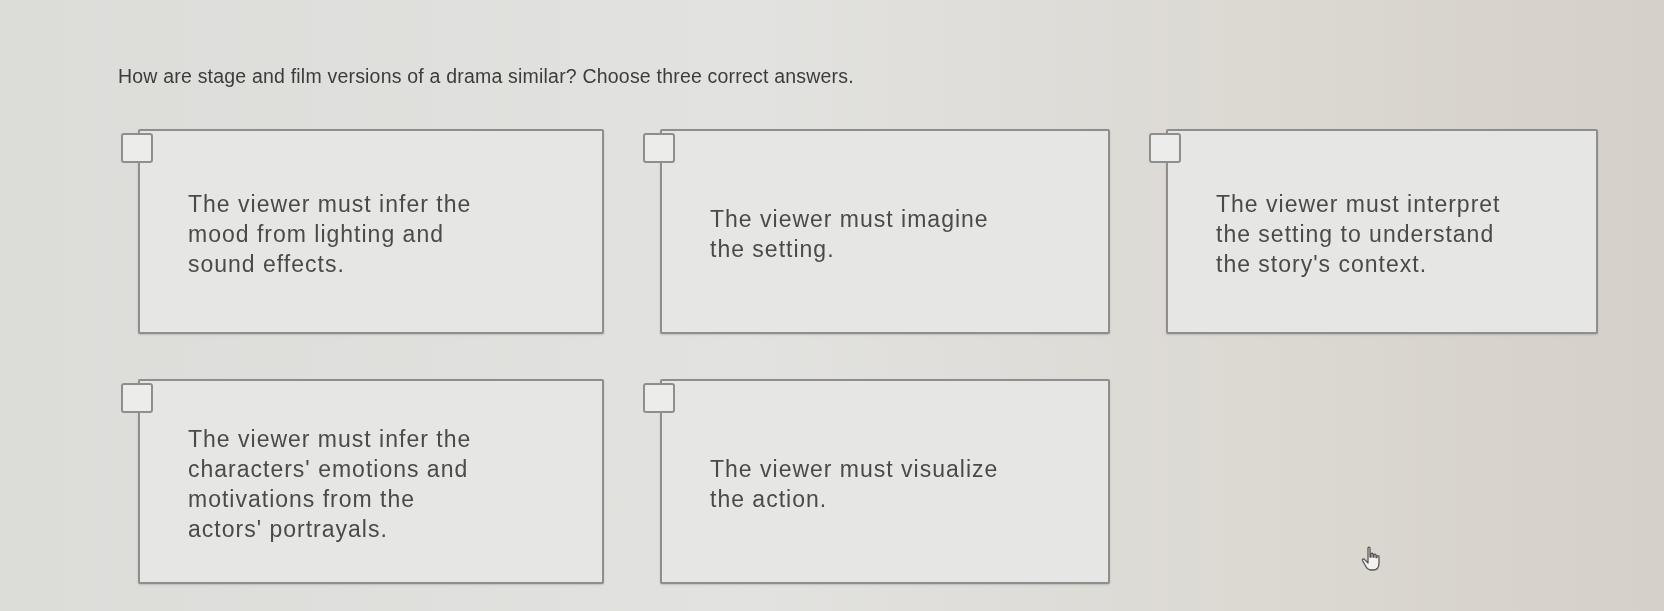  I want to click on option-text: The viewer must interpret the setting to understand the story's context., so click(1359, 234).